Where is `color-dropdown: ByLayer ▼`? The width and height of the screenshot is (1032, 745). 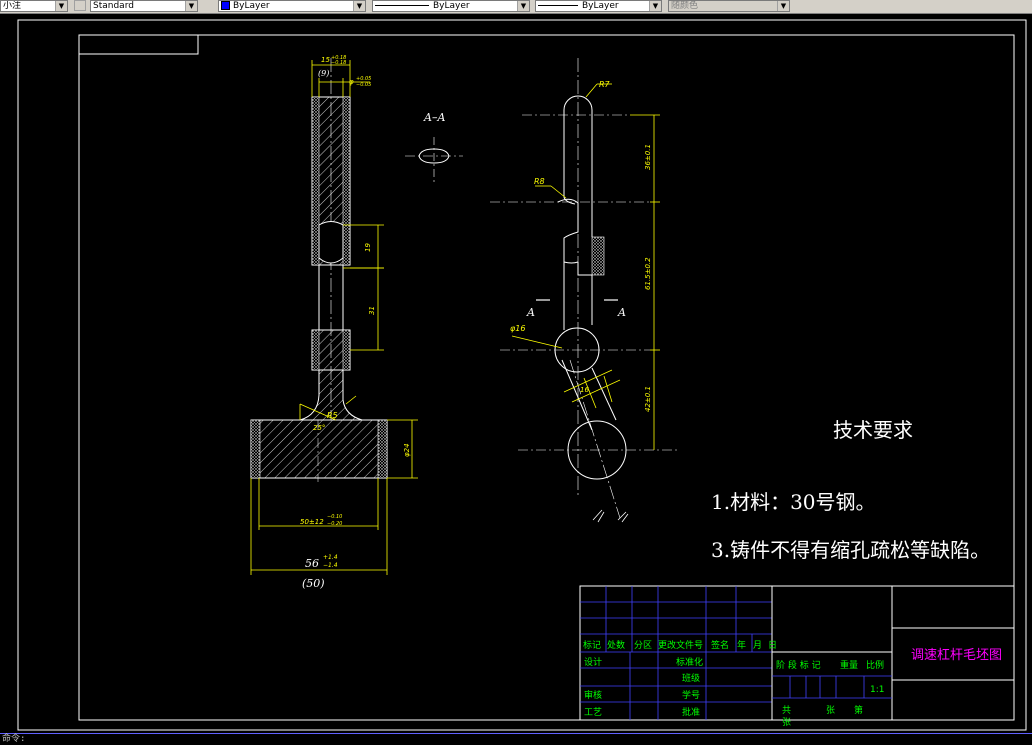 color-dropdown: ByLayer ▼ is located at coordinates (292, 6).